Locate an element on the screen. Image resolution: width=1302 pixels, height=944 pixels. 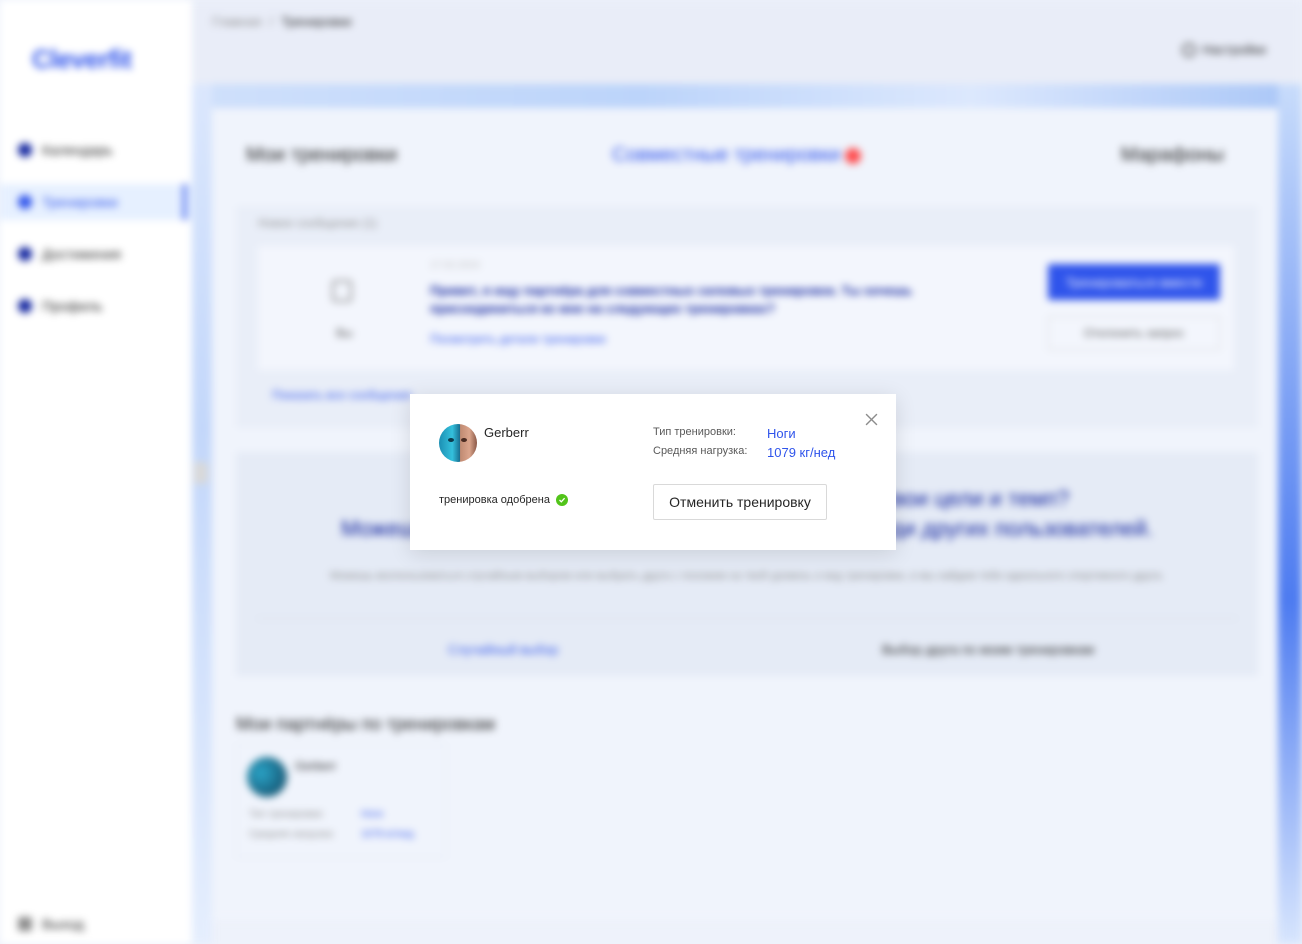
accept-button: Тренироваться вместе is located at coordinates (1134, 282).